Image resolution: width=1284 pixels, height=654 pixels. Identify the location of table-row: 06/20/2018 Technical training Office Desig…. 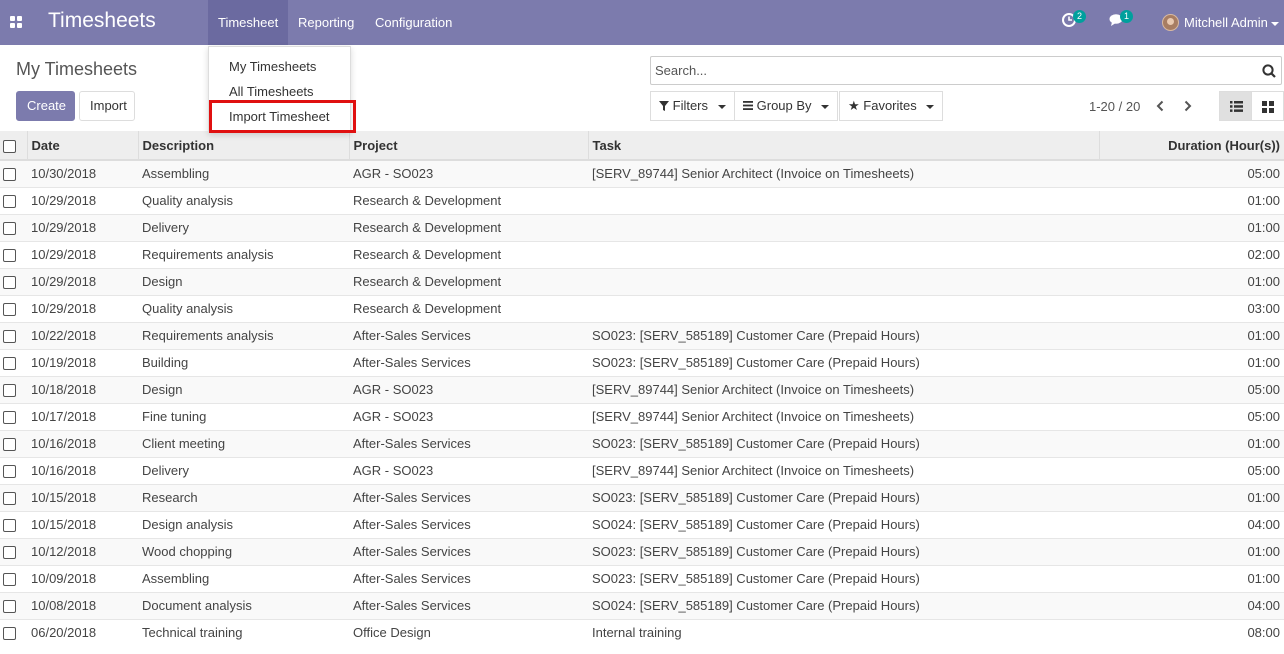
(642, 632).